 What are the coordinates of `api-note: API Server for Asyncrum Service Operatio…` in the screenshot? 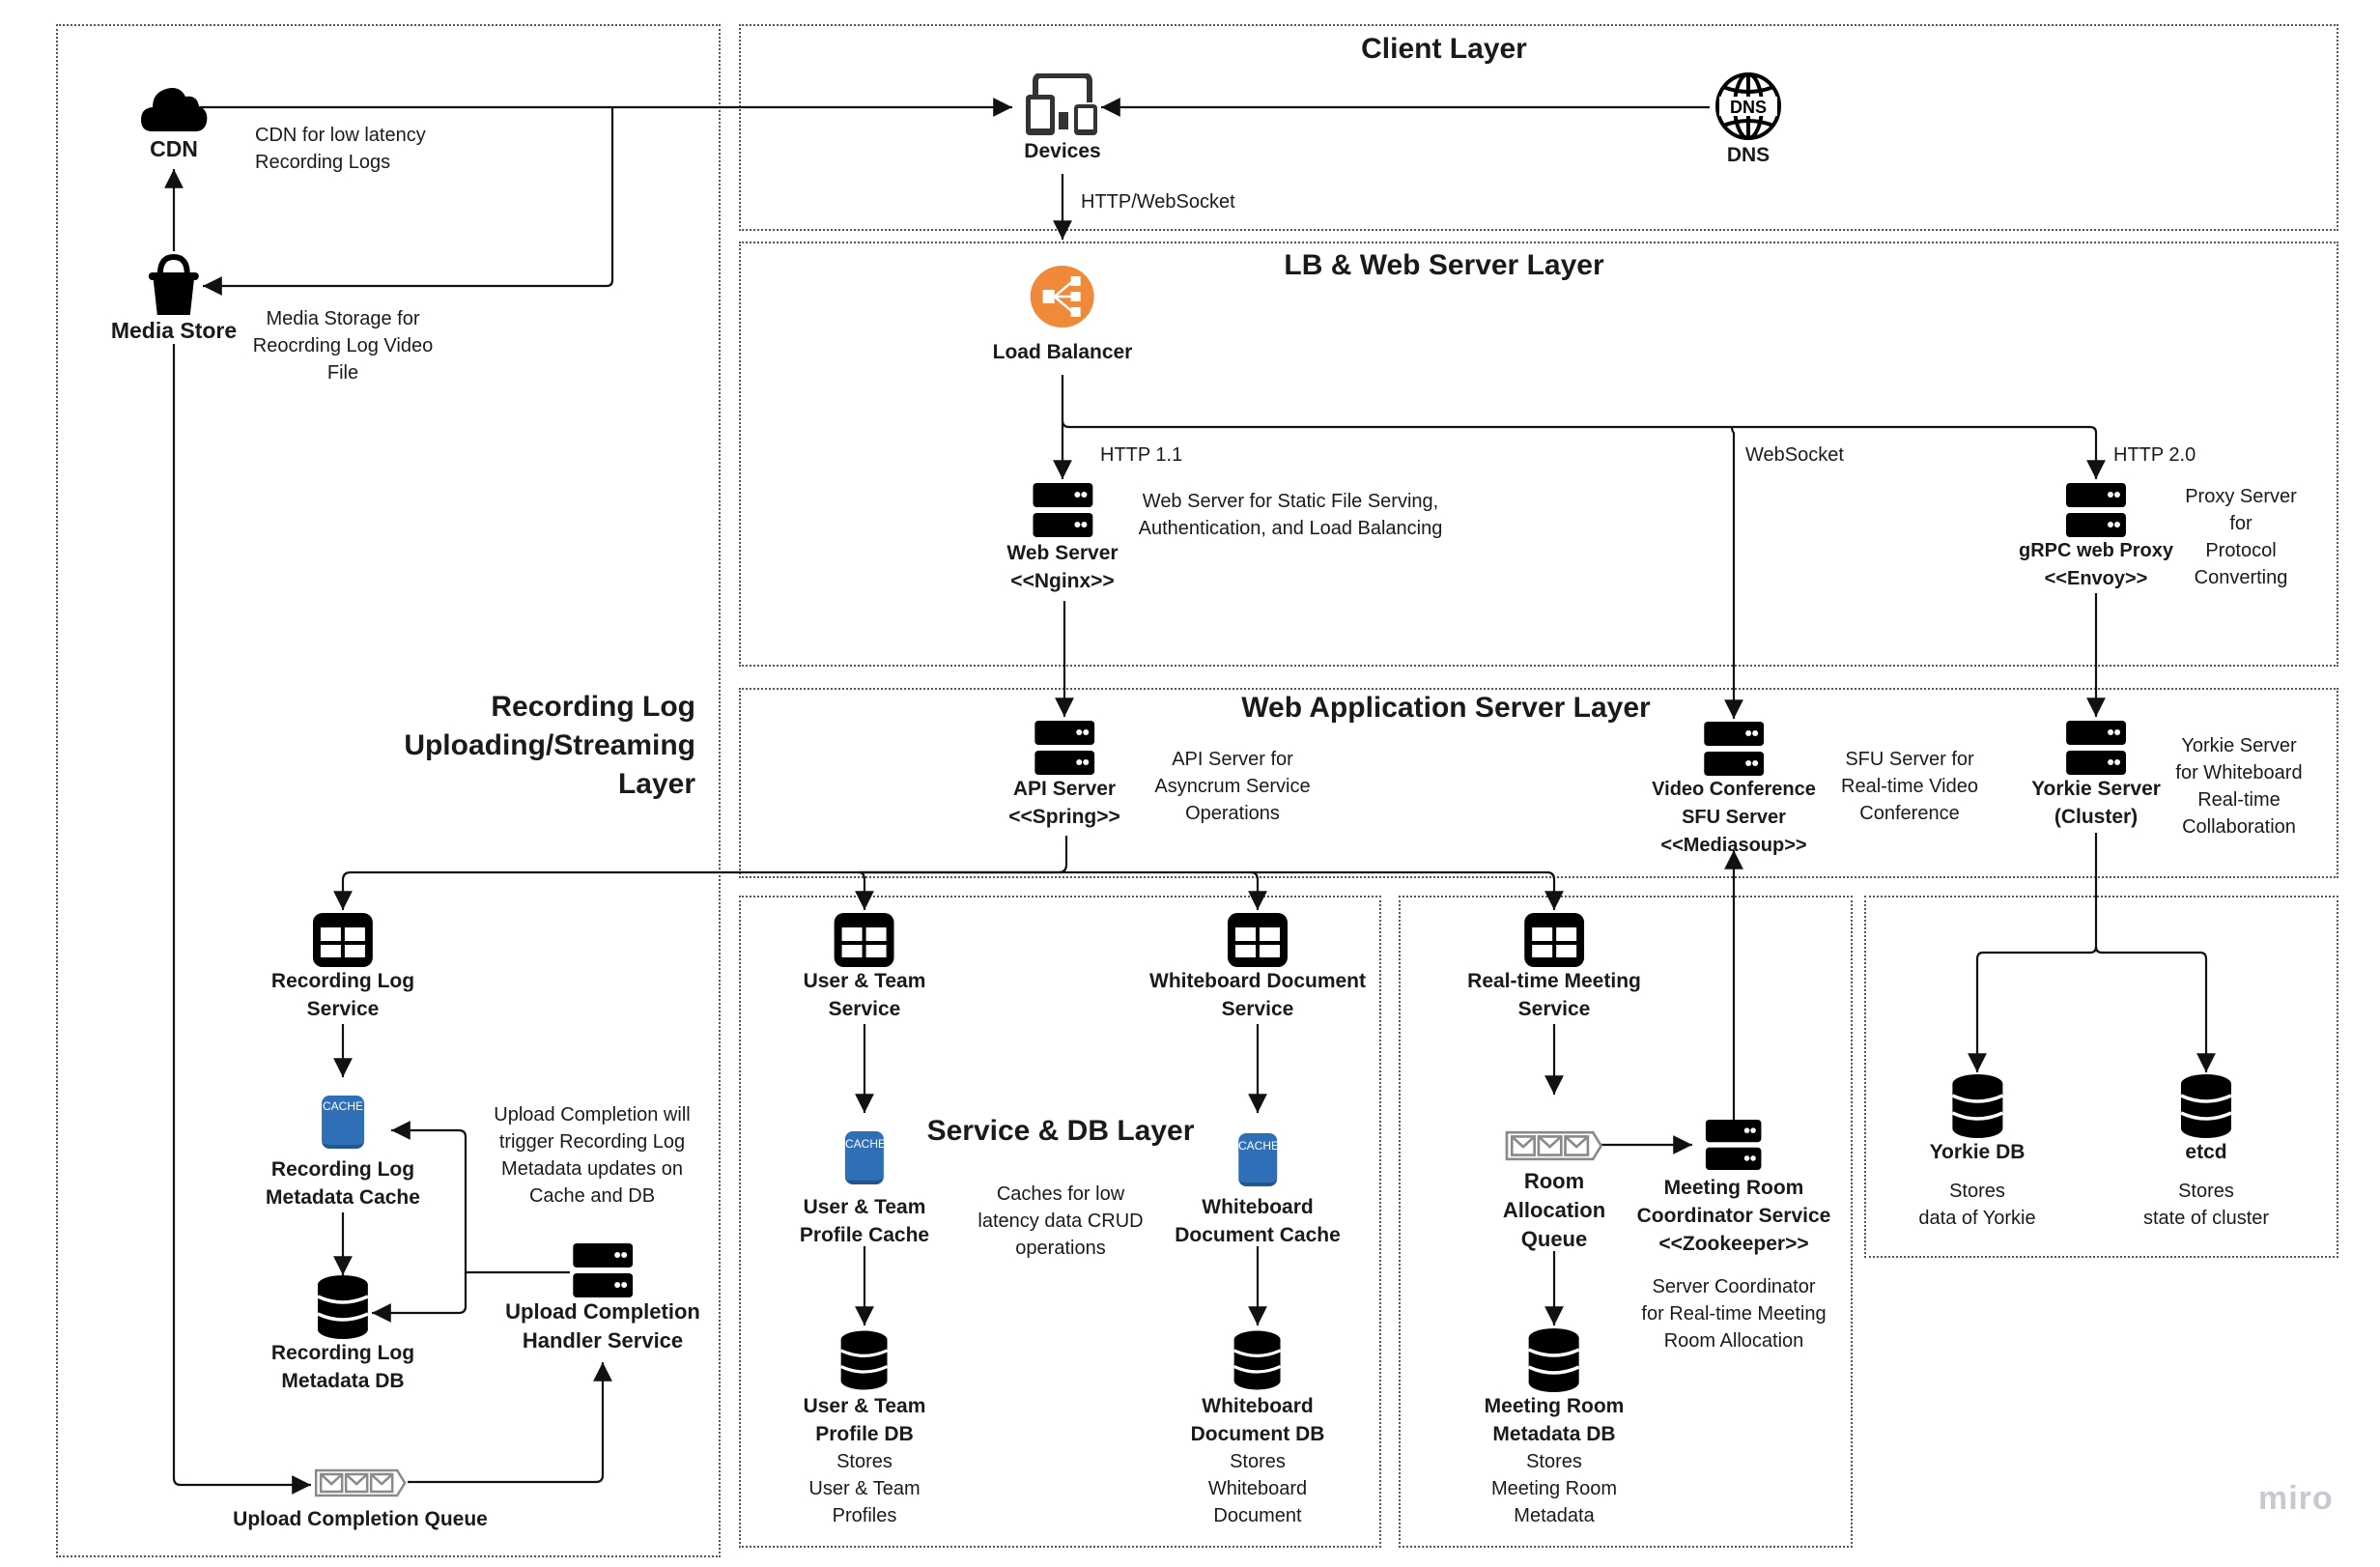 It's located at (1233, 787).